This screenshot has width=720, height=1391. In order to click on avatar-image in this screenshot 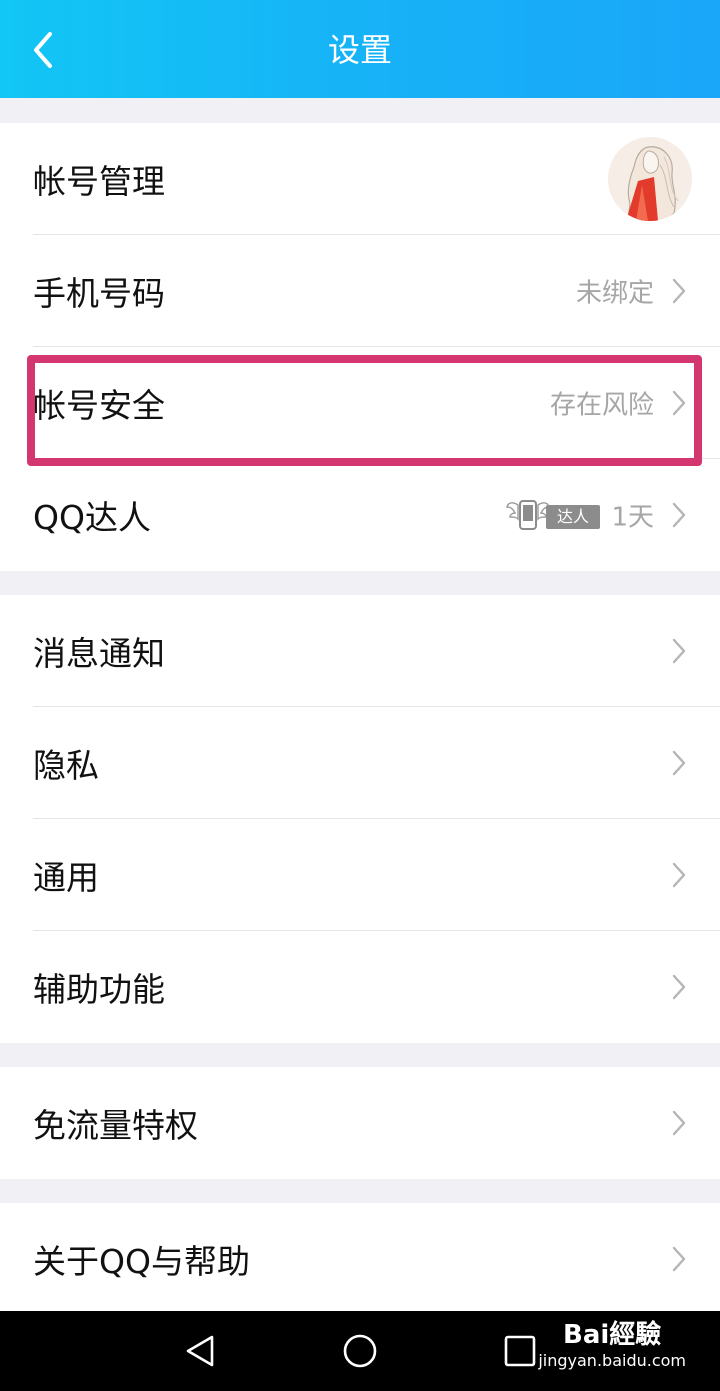, I will do `click(650, 179)`.